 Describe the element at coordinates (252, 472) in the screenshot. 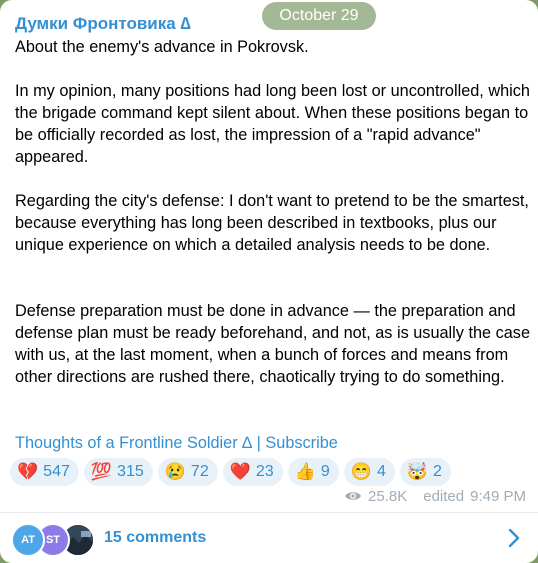

I see `reaction-red-heart: ❤️ 23` at that location.